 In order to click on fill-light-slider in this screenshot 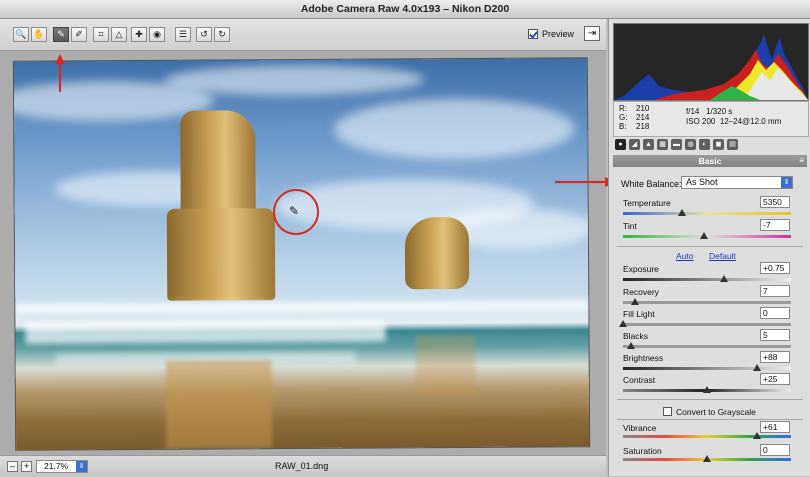, I will do `click(705, 323)`.